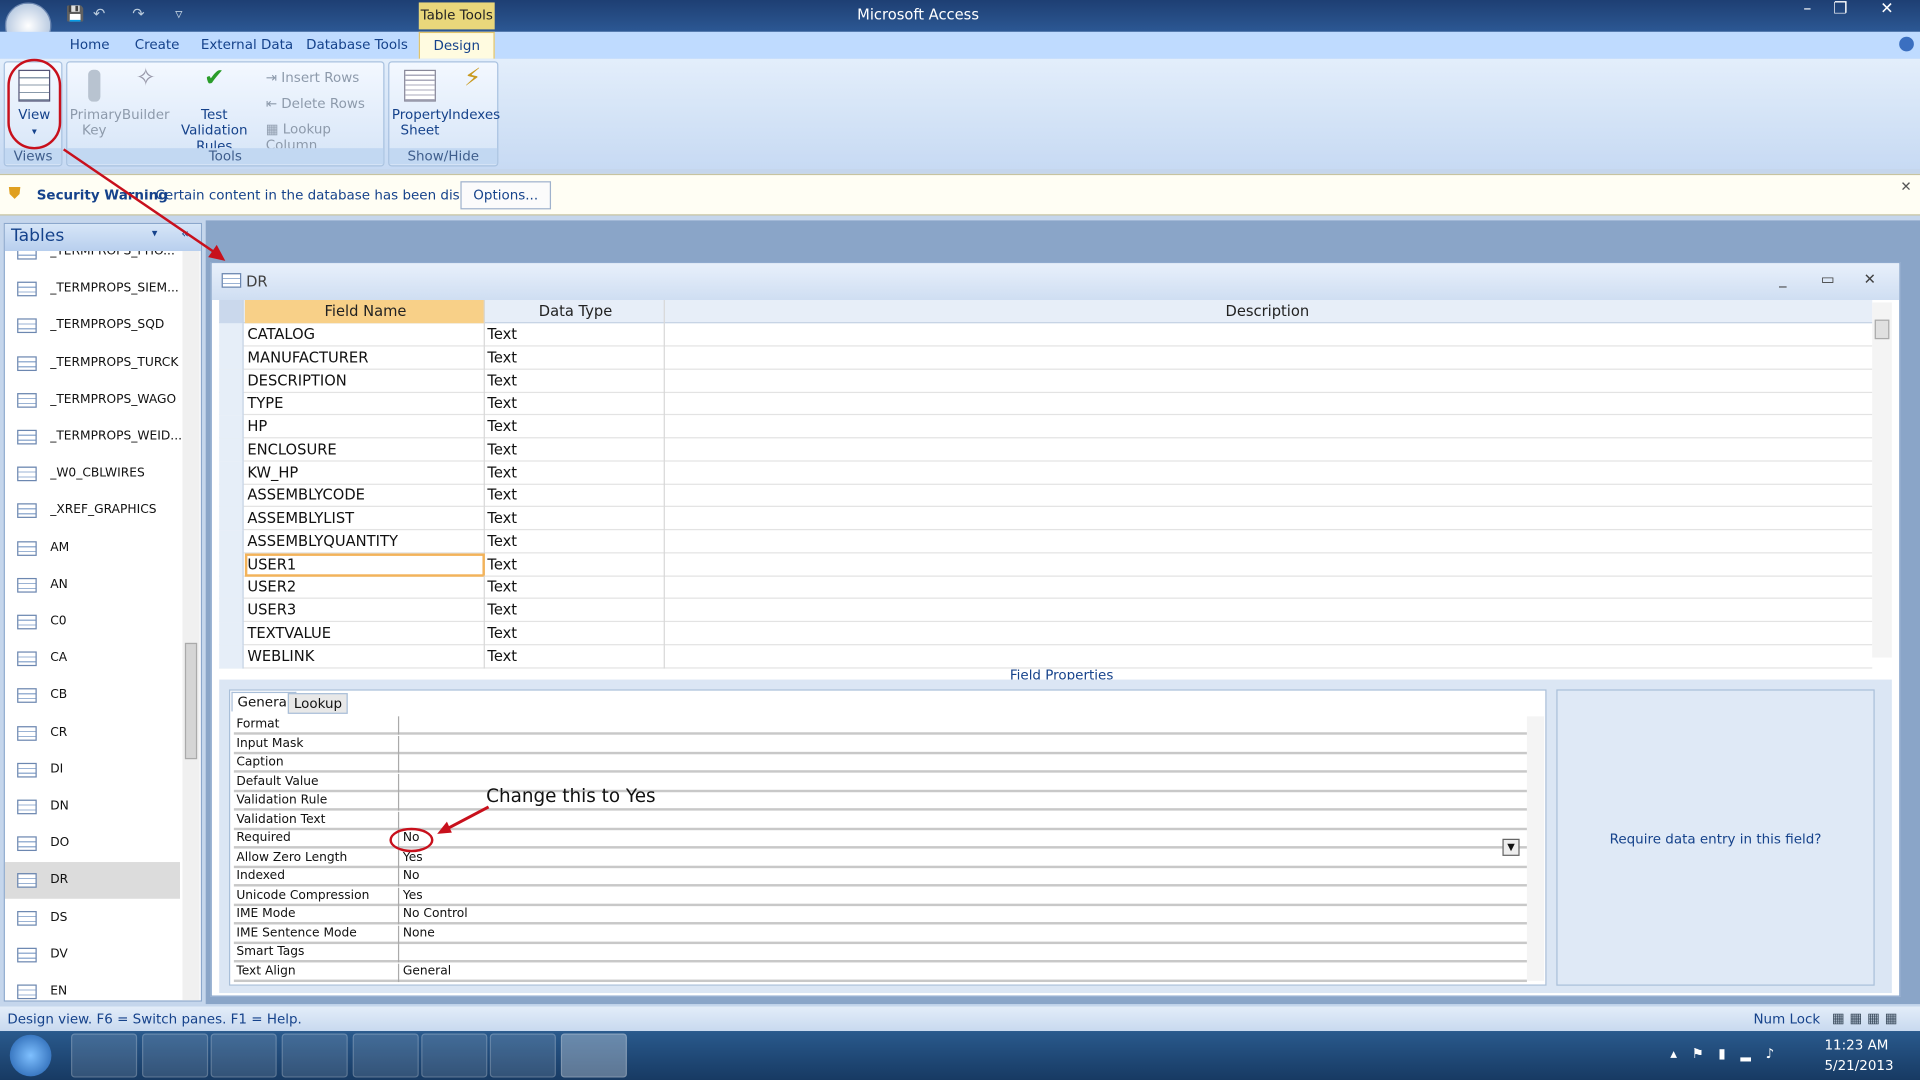 This screenshot has width=1920, height=1080. What do you see at coordinates (96, 103) in the screenshot?
I see `primary-key-button: Primary Key` at bounding box center [96, 103].